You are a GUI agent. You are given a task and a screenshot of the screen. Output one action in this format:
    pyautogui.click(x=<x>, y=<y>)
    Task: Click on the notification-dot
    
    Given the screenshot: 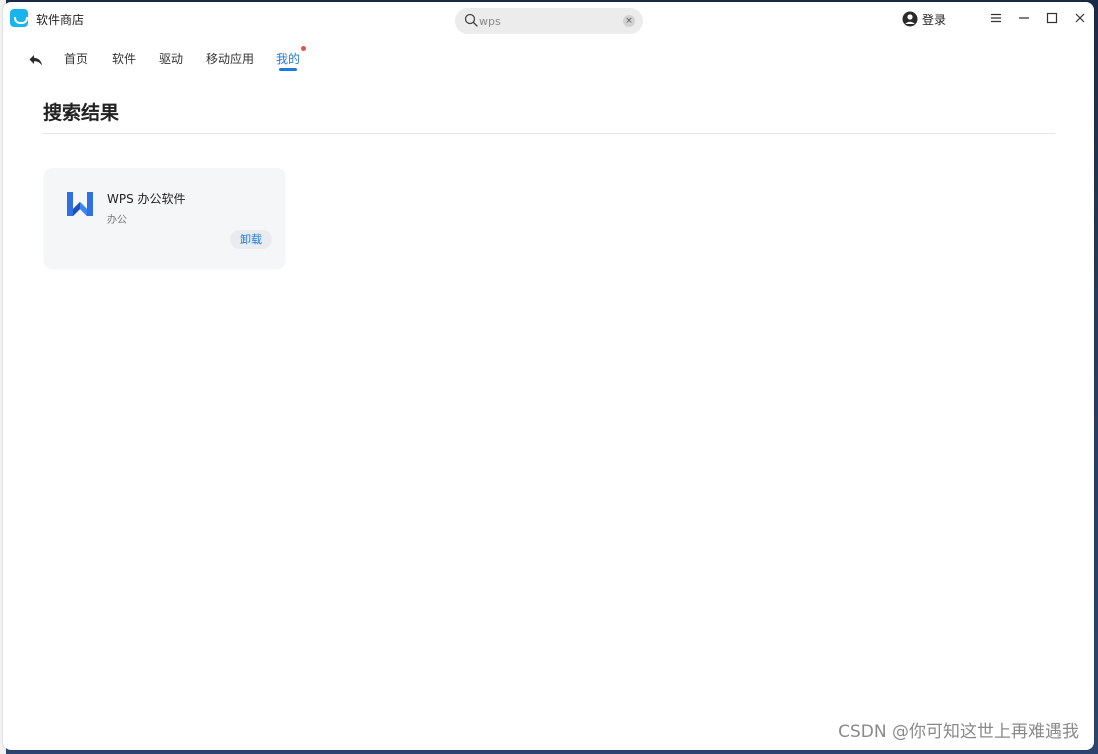 What is the action you would take?
    pyautogui.click(x=303, y=48)
    